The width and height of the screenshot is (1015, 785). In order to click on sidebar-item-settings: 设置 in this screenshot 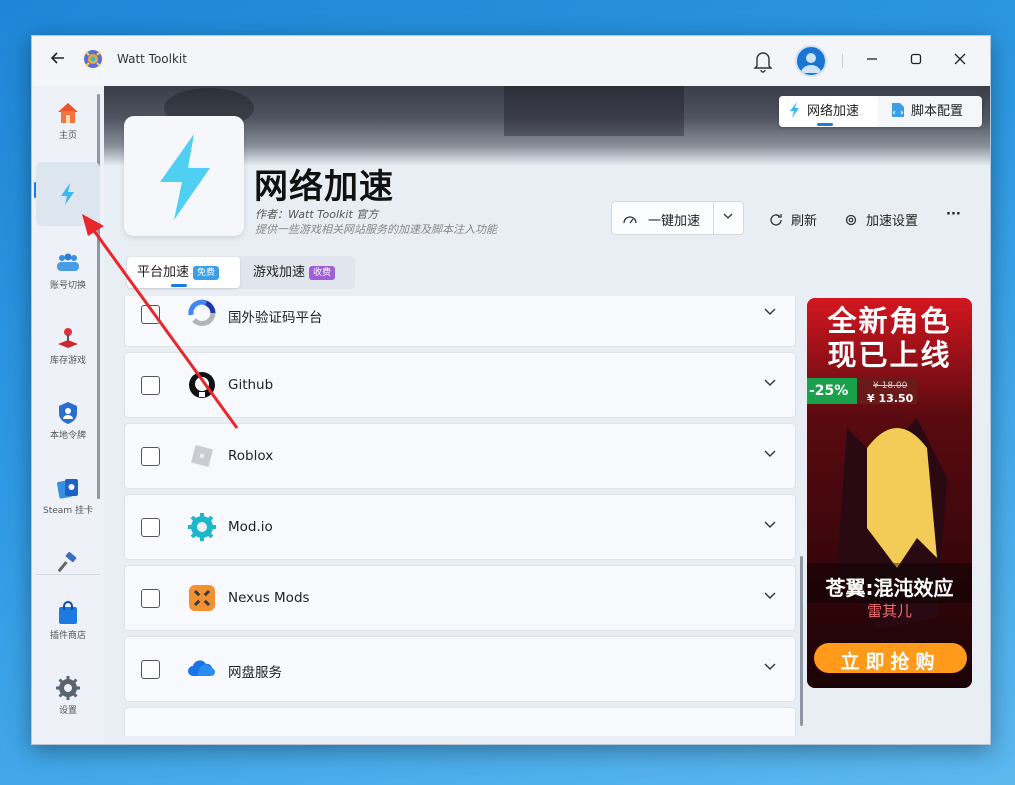, I will do `click(68, 699)`.